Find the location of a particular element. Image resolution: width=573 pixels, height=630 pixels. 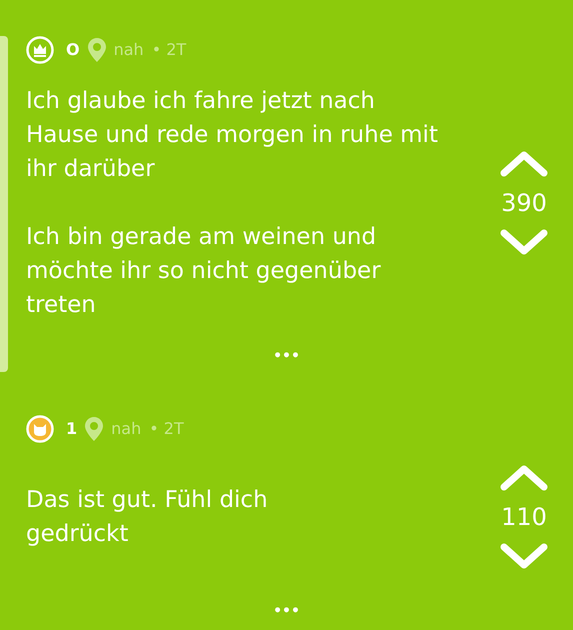

post-text: Das ist gut. Fühl dich gedrückt is located at coordinates (147, 517).